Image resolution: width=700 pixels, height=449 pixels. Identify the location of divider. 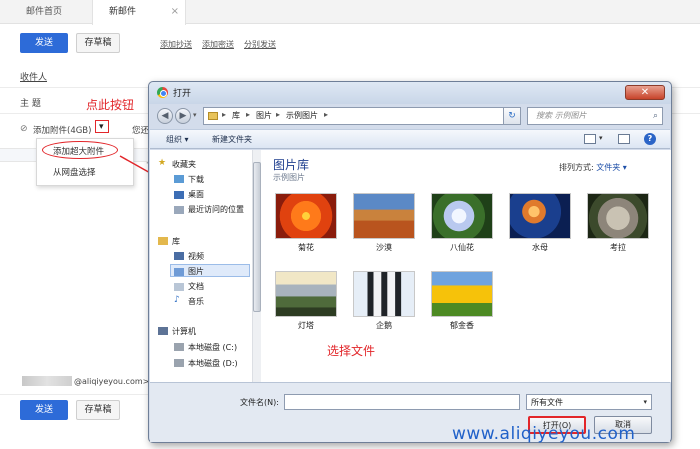
(74, 394).